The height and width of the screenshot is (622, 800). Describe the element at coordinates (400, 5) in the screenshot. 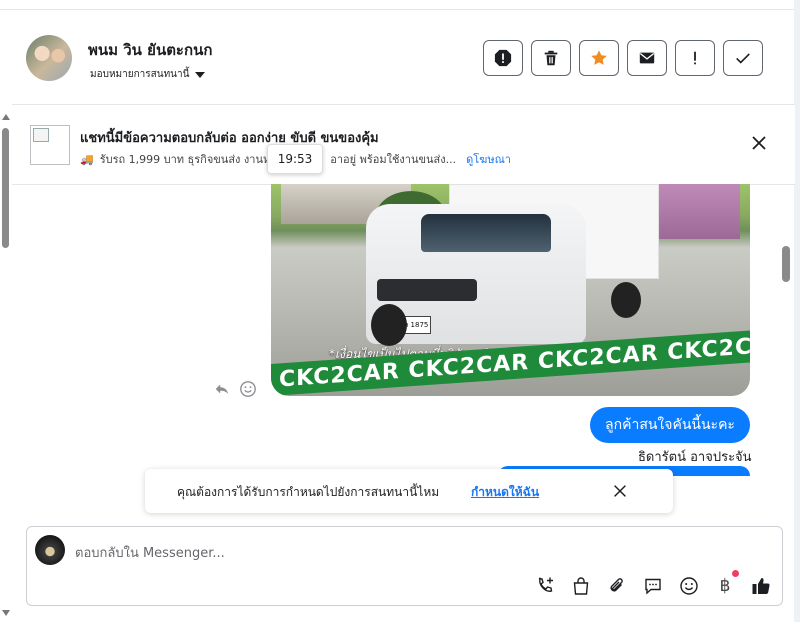

I see `top-strip` at that location.